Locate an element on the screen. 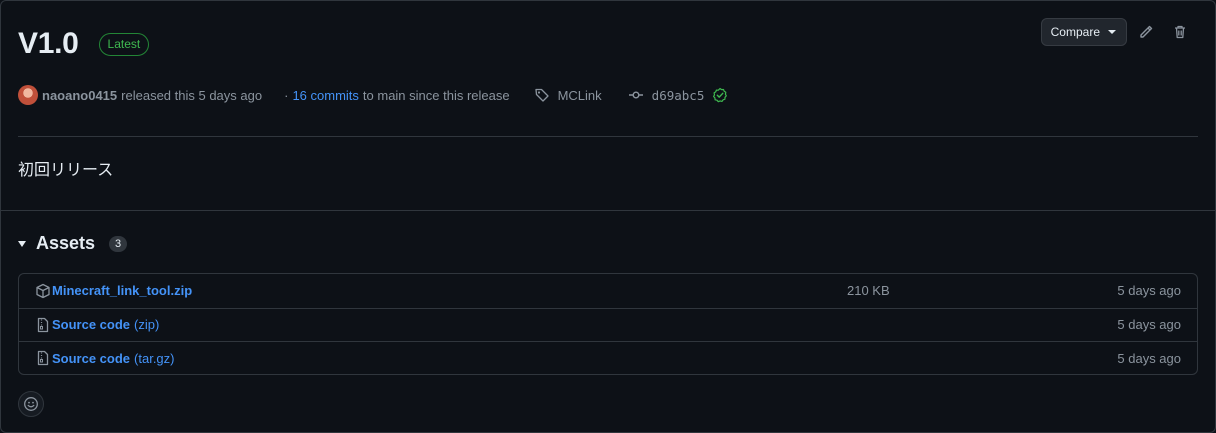  title-row: V1.0 Latest is located at coordinates (84, 44).